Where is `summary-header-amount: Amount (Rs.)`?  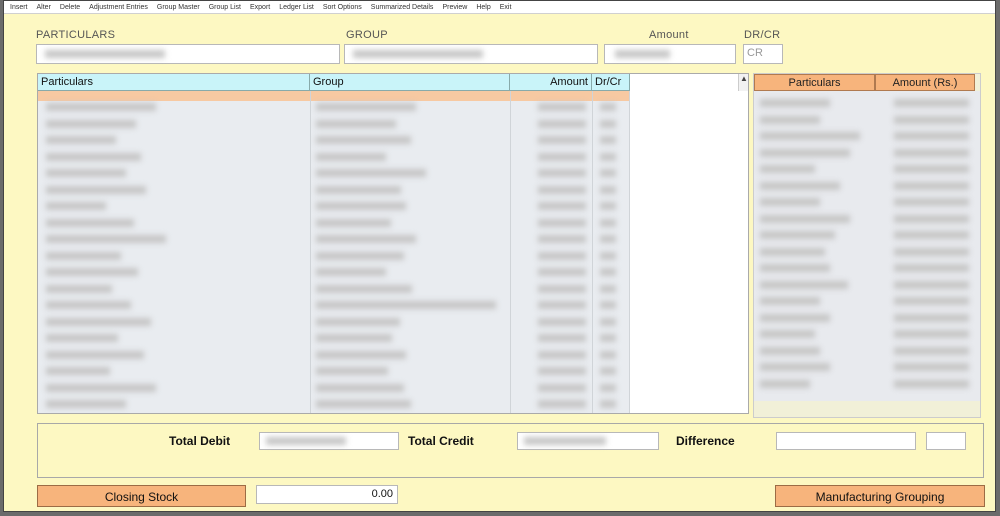 summary-header-amount: Amount (Rs.) is located at coordinates (925, 82).